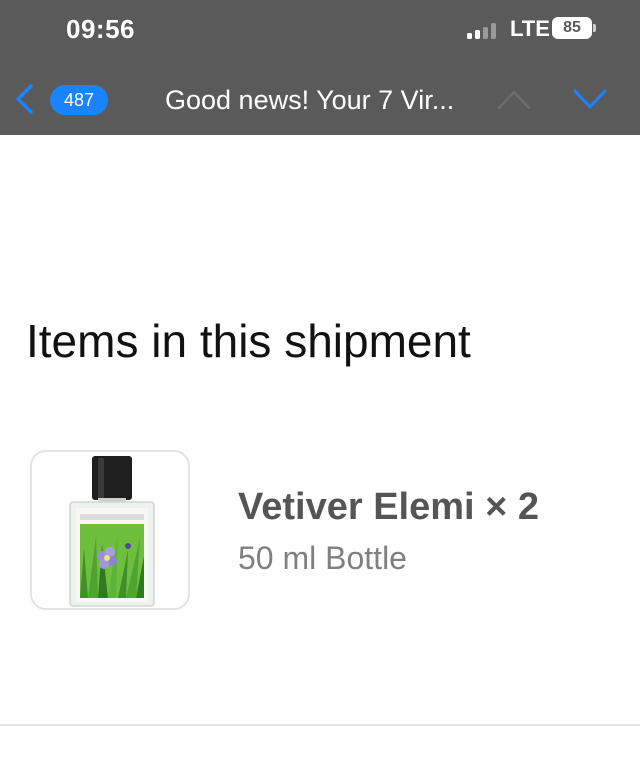 Image resolution: width=640 pixels, height=784 pixels. I want to click on product-name: Vetiver Elemi × 2, so click(389, 507).